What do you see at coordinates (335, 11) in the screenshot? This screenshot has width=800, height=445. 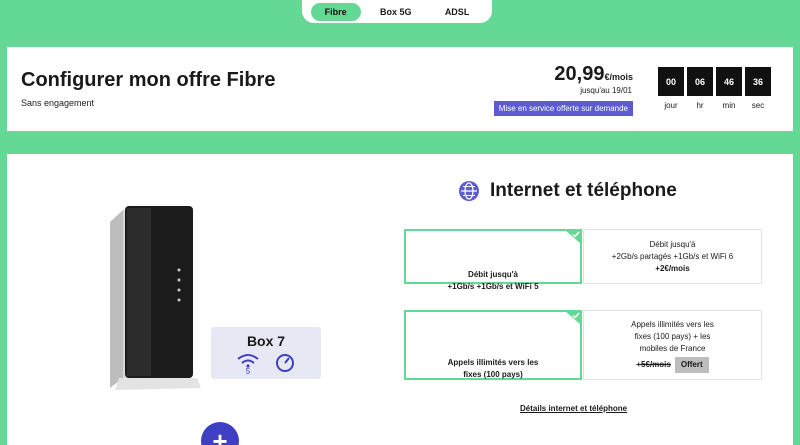 I see `tab-fibre: Fibre` at bounding box center [335, 11].